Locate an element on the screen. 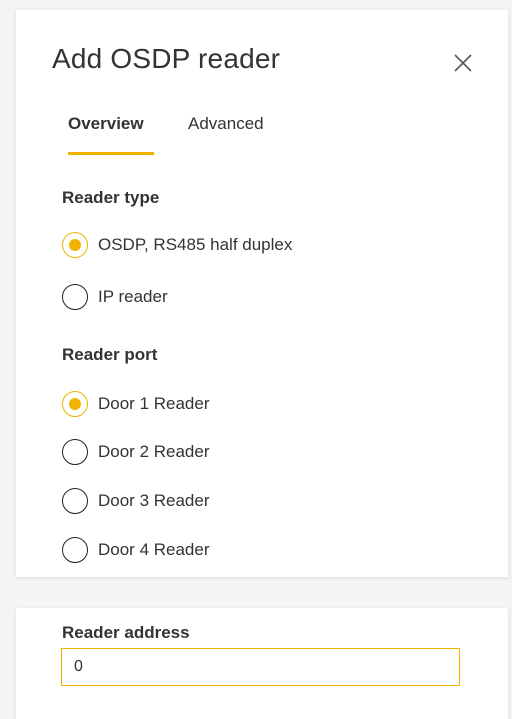 Image resolution: width=512 pixels, height=719 pixels. radio-label: OSDP, RS485 half duplex is located at coordinates (195, 244).